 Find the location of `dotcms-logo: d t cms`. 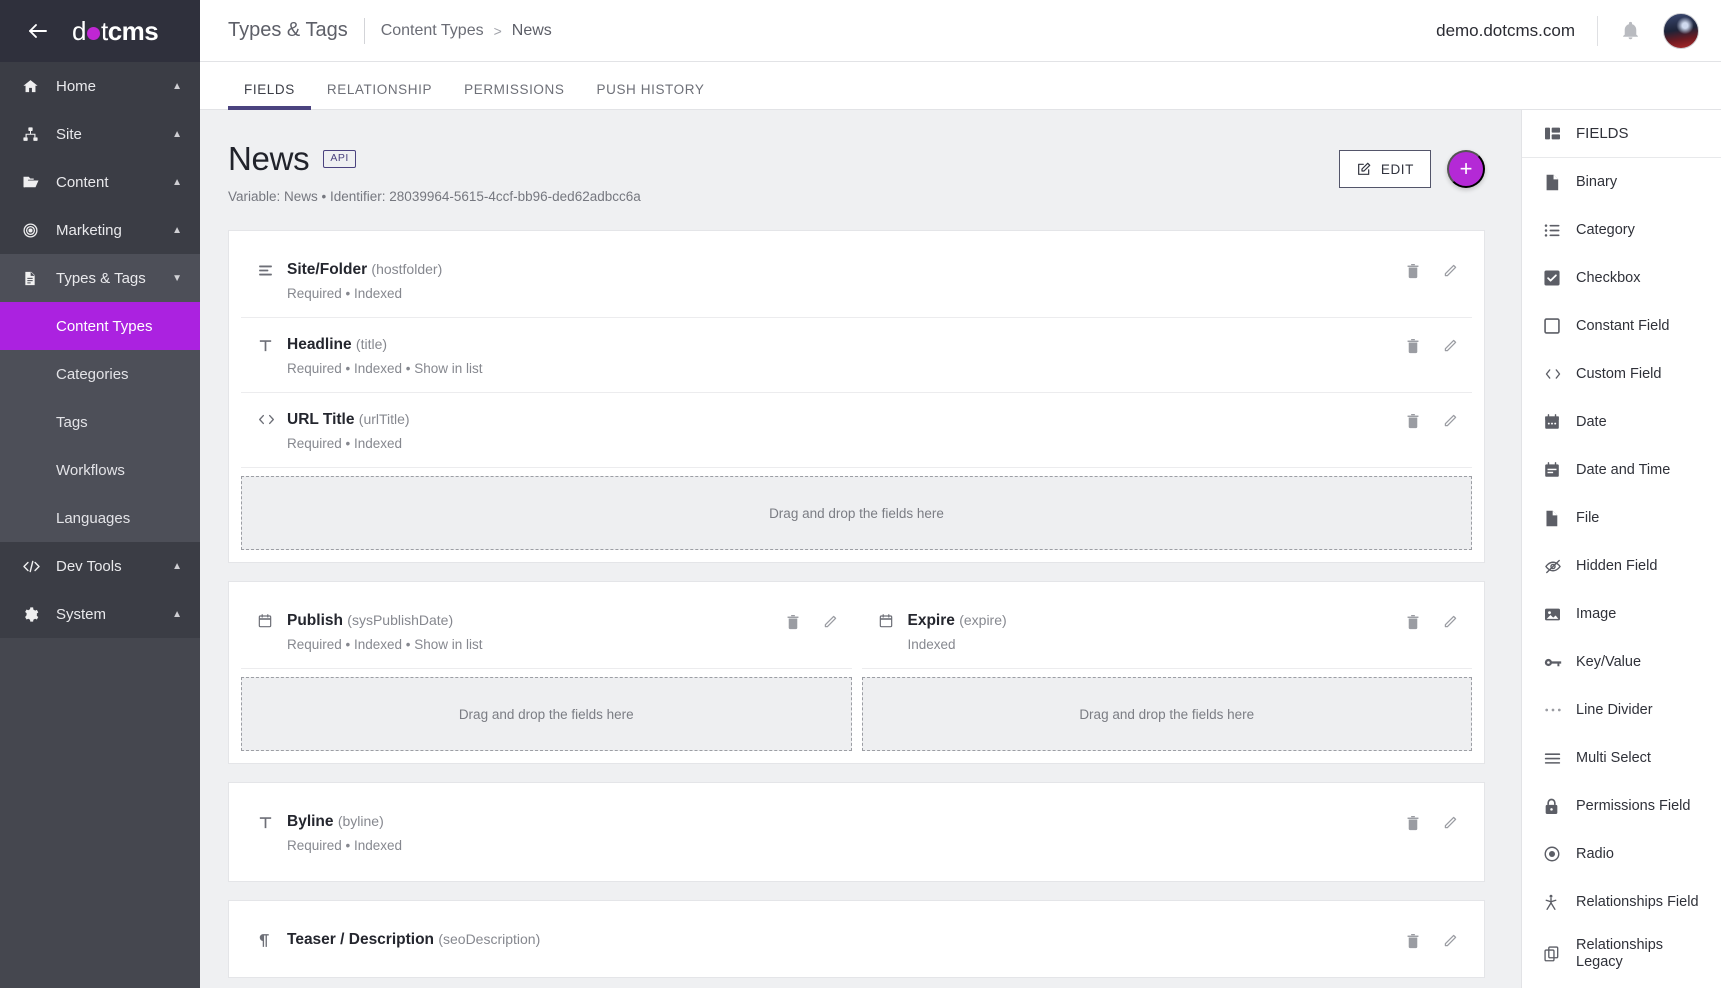

dotcms-logo: d t cms is located at coordinates (115, 31).